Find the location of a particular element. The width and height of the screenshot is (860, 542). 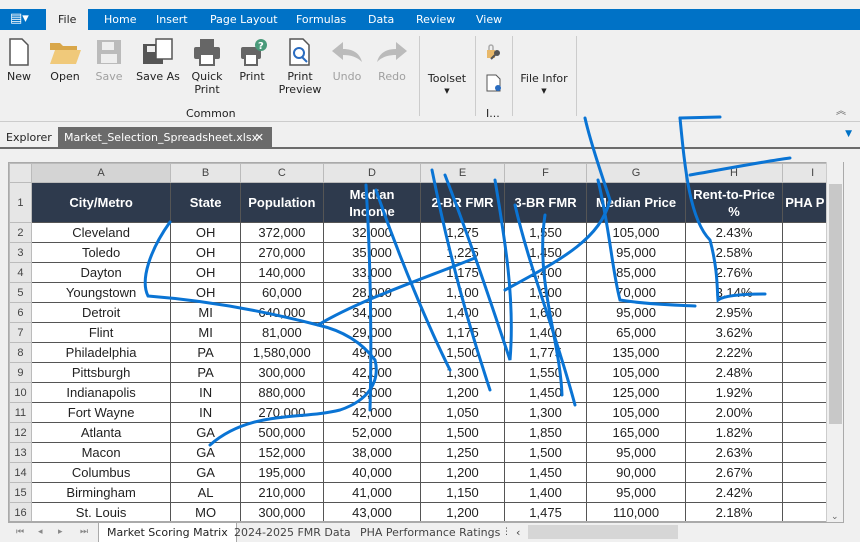

cell: 2.63% is located at coordinates (734, 452).